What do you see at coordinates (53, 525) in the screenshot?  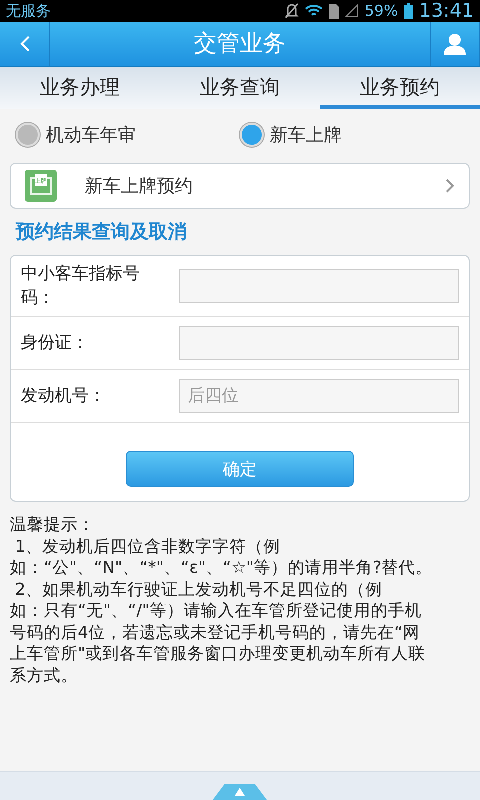 I see `note-text: 温馨提示：` at bounding box center [53, 525].